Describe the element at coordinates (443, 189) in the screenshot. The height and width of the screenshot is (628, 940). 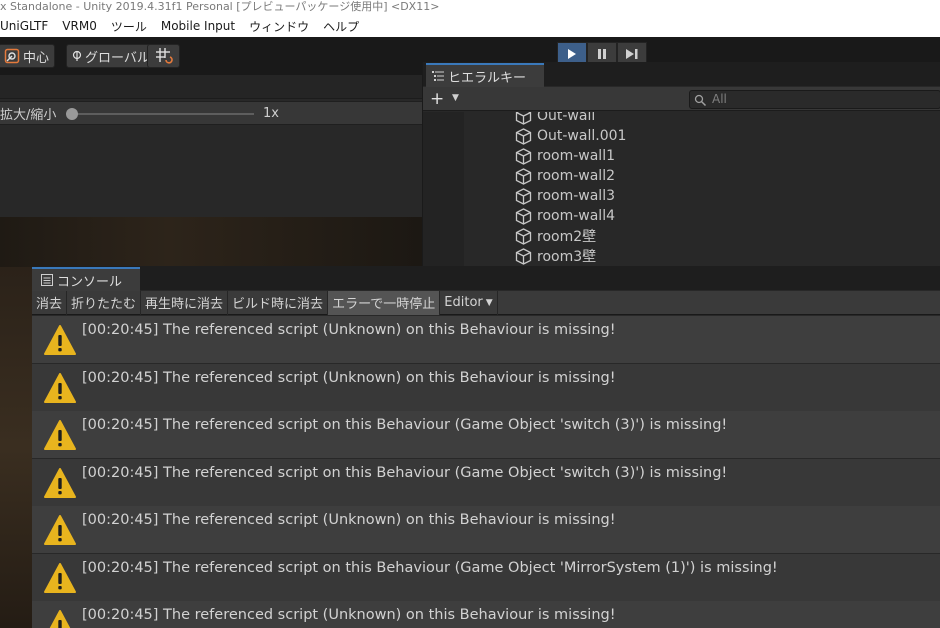
I see `hierarchy-gutter` at that location.